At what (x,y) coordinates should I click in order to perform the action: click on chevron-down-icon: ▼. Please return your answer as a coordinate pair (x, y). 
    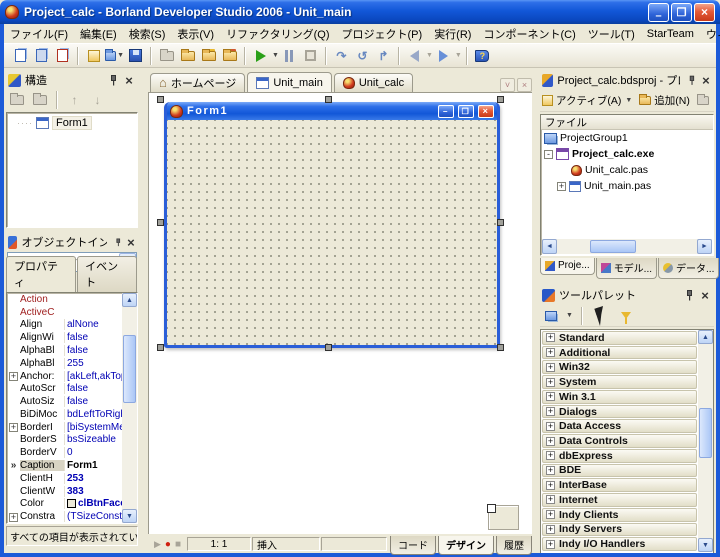
    Looking at the image, I should click on (569, 315).